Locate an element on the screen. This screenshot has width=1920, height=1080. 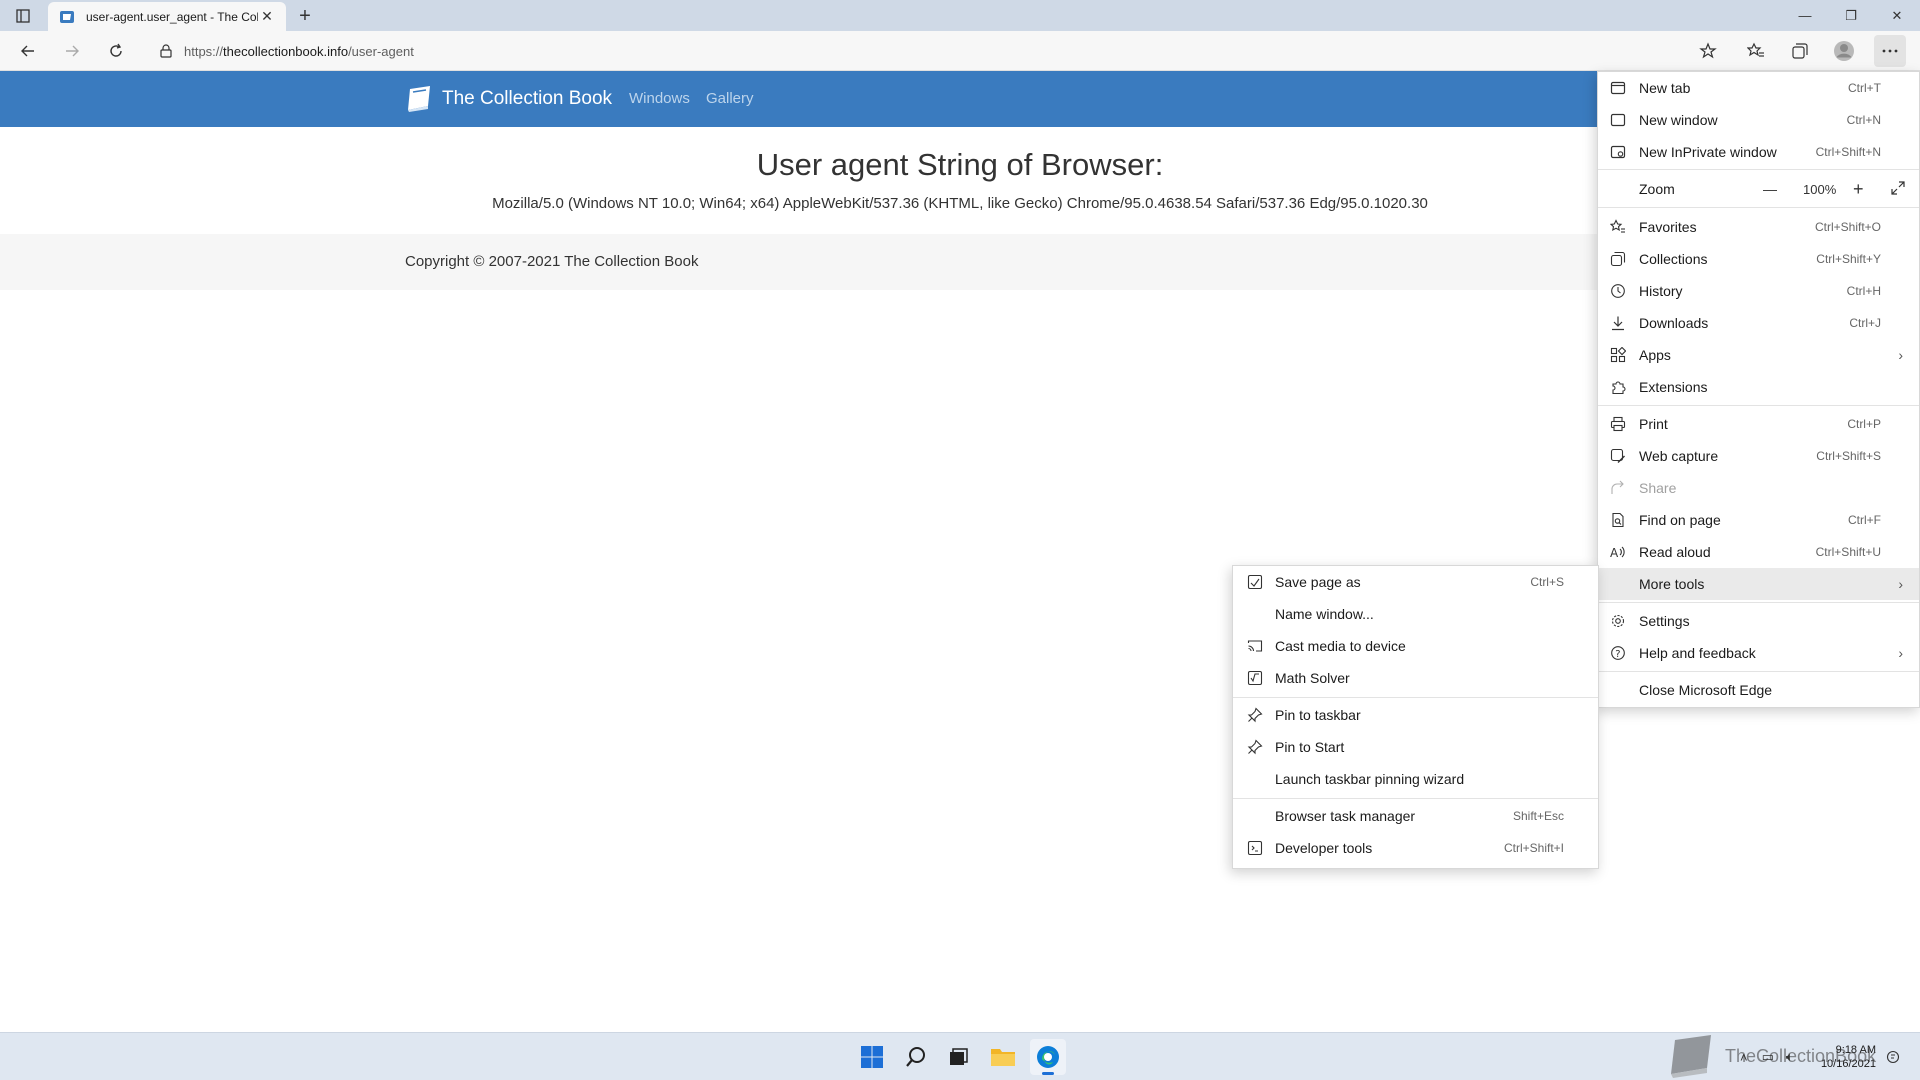
menu-item-history: History Ctrl+H is located at coordinates (1758, 291).